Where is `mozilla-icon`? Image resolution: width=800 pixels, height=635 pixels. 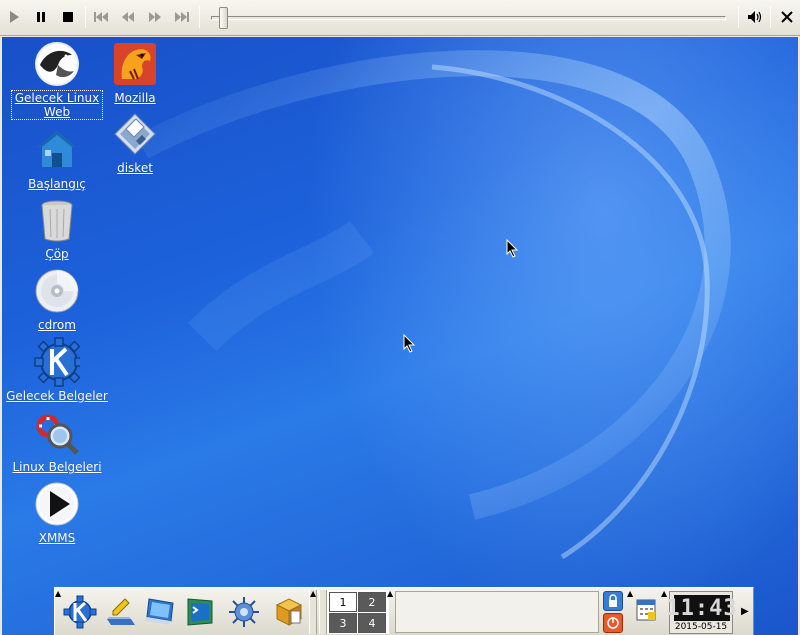
mozilla-icon is located at coordinates (135, 64).